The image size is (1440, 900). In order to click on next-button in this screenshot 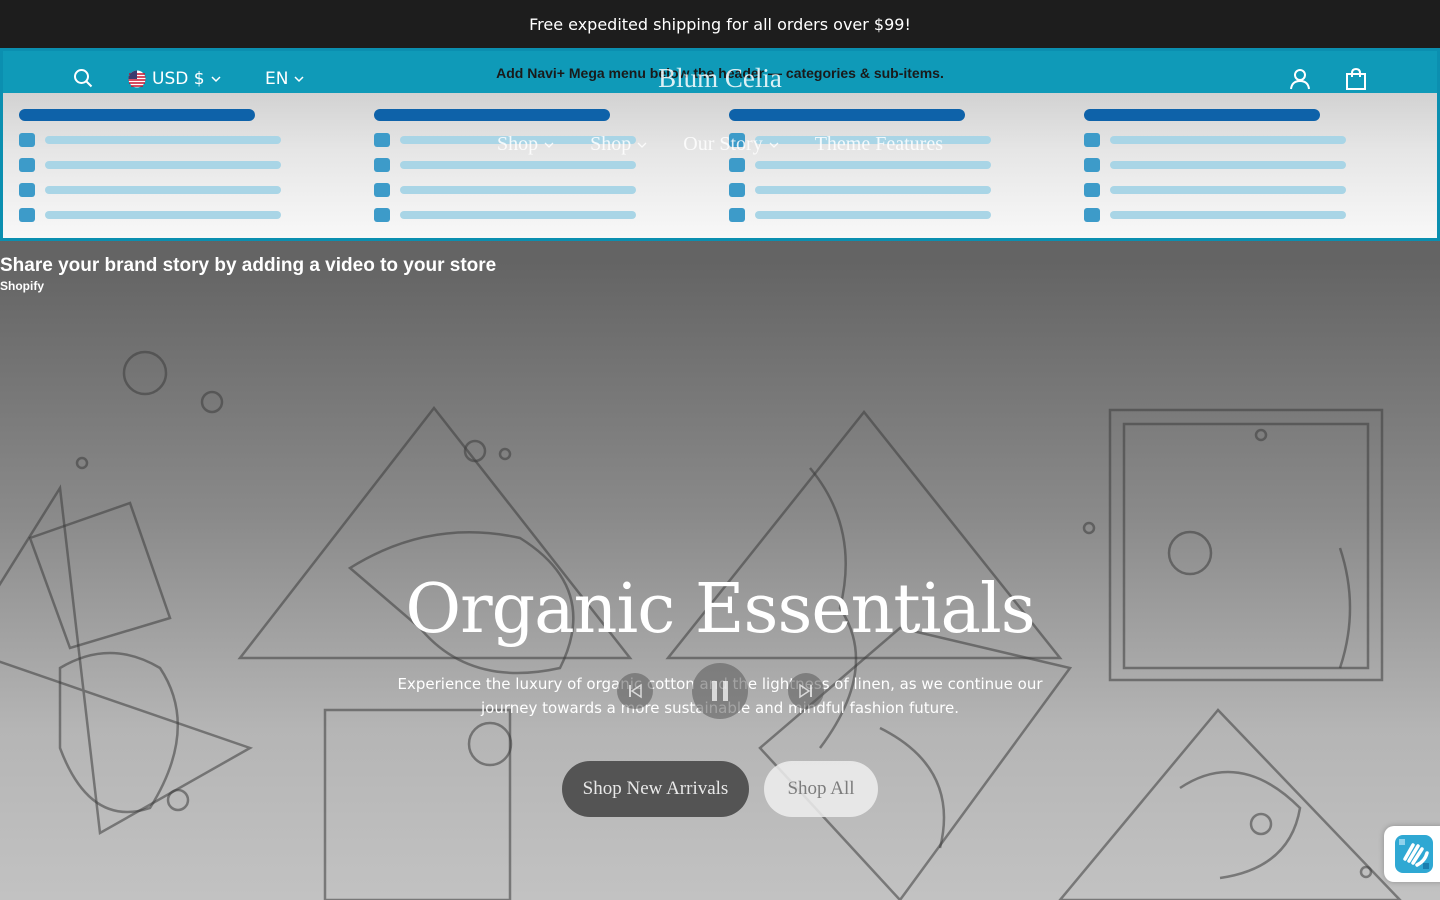, I will do `click(806, 691)`.